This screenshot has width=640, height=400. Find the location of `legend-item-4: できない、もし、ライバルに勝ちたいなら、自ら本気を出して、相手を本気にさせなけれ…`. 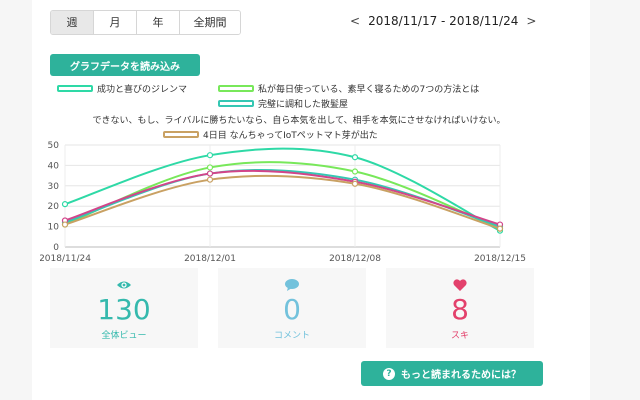

legend-item-4: できない、もし、ライバルに勝ちたいなら、自ら本気を出して、相手を本気にさせなけれ… is located at coordinates (299, 119).